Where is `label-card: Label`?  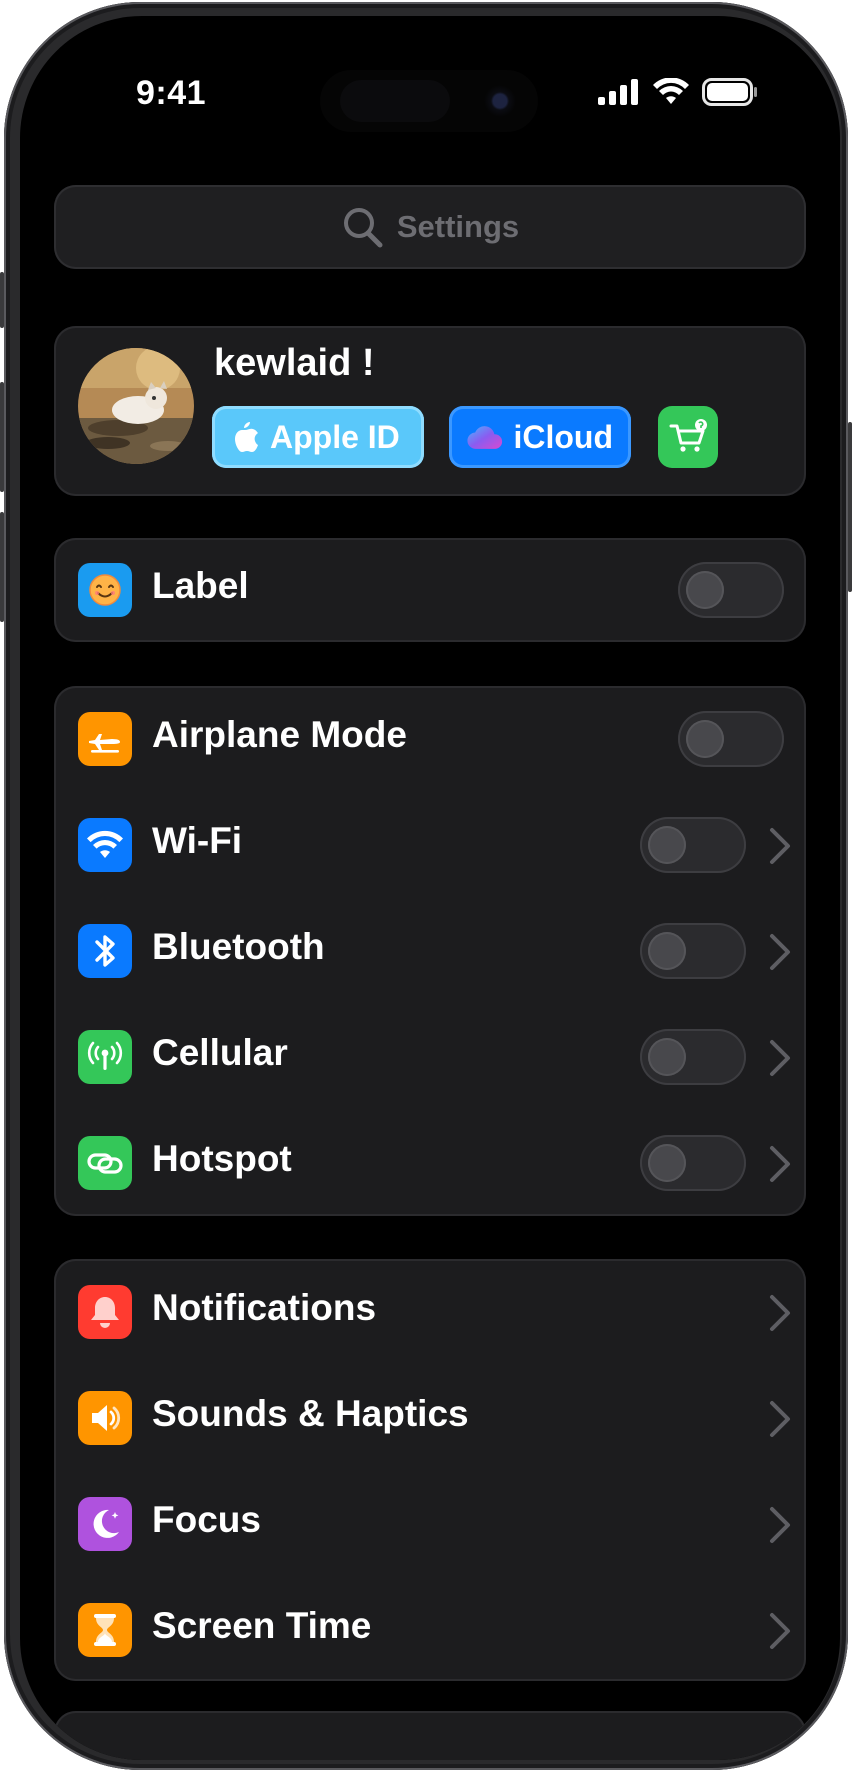 label-card: Label is located at coordinates (430, 590).